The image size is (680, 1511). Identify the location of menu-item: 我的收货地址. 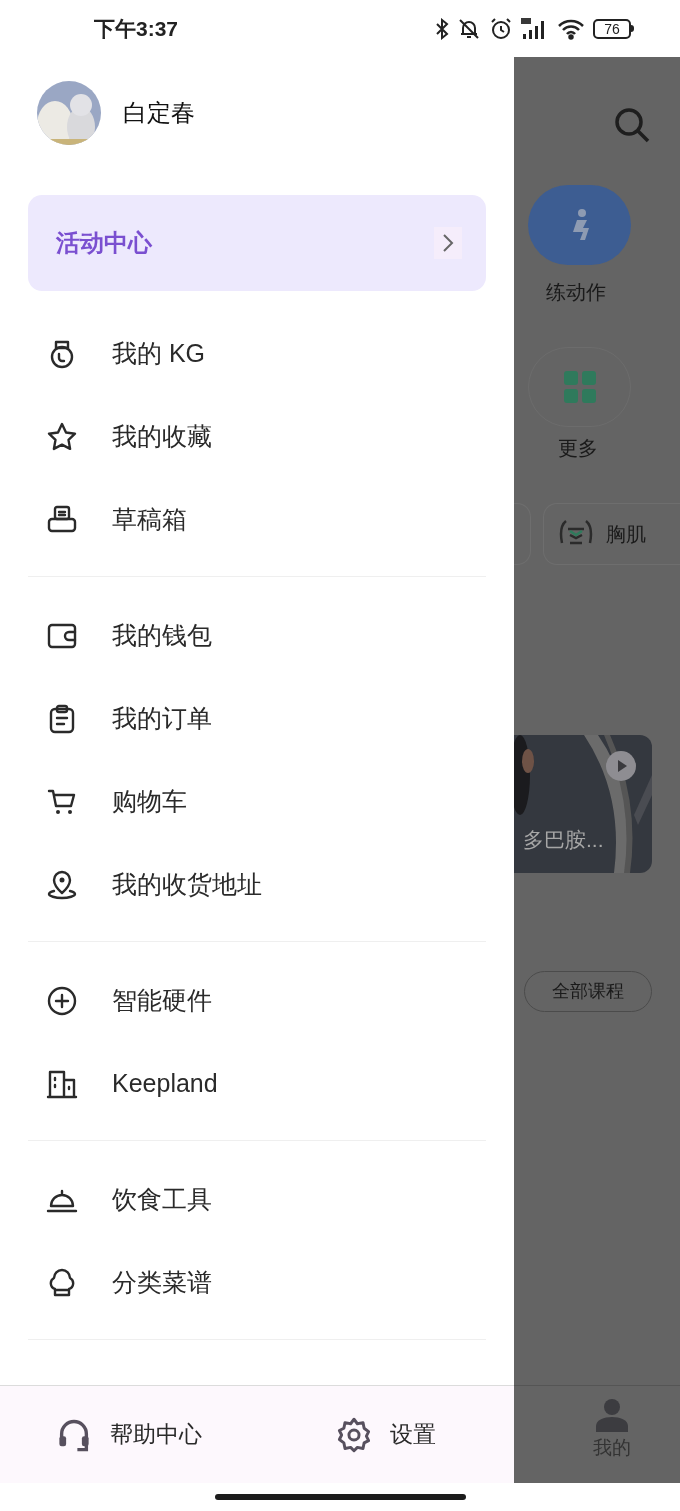
(257, 884).